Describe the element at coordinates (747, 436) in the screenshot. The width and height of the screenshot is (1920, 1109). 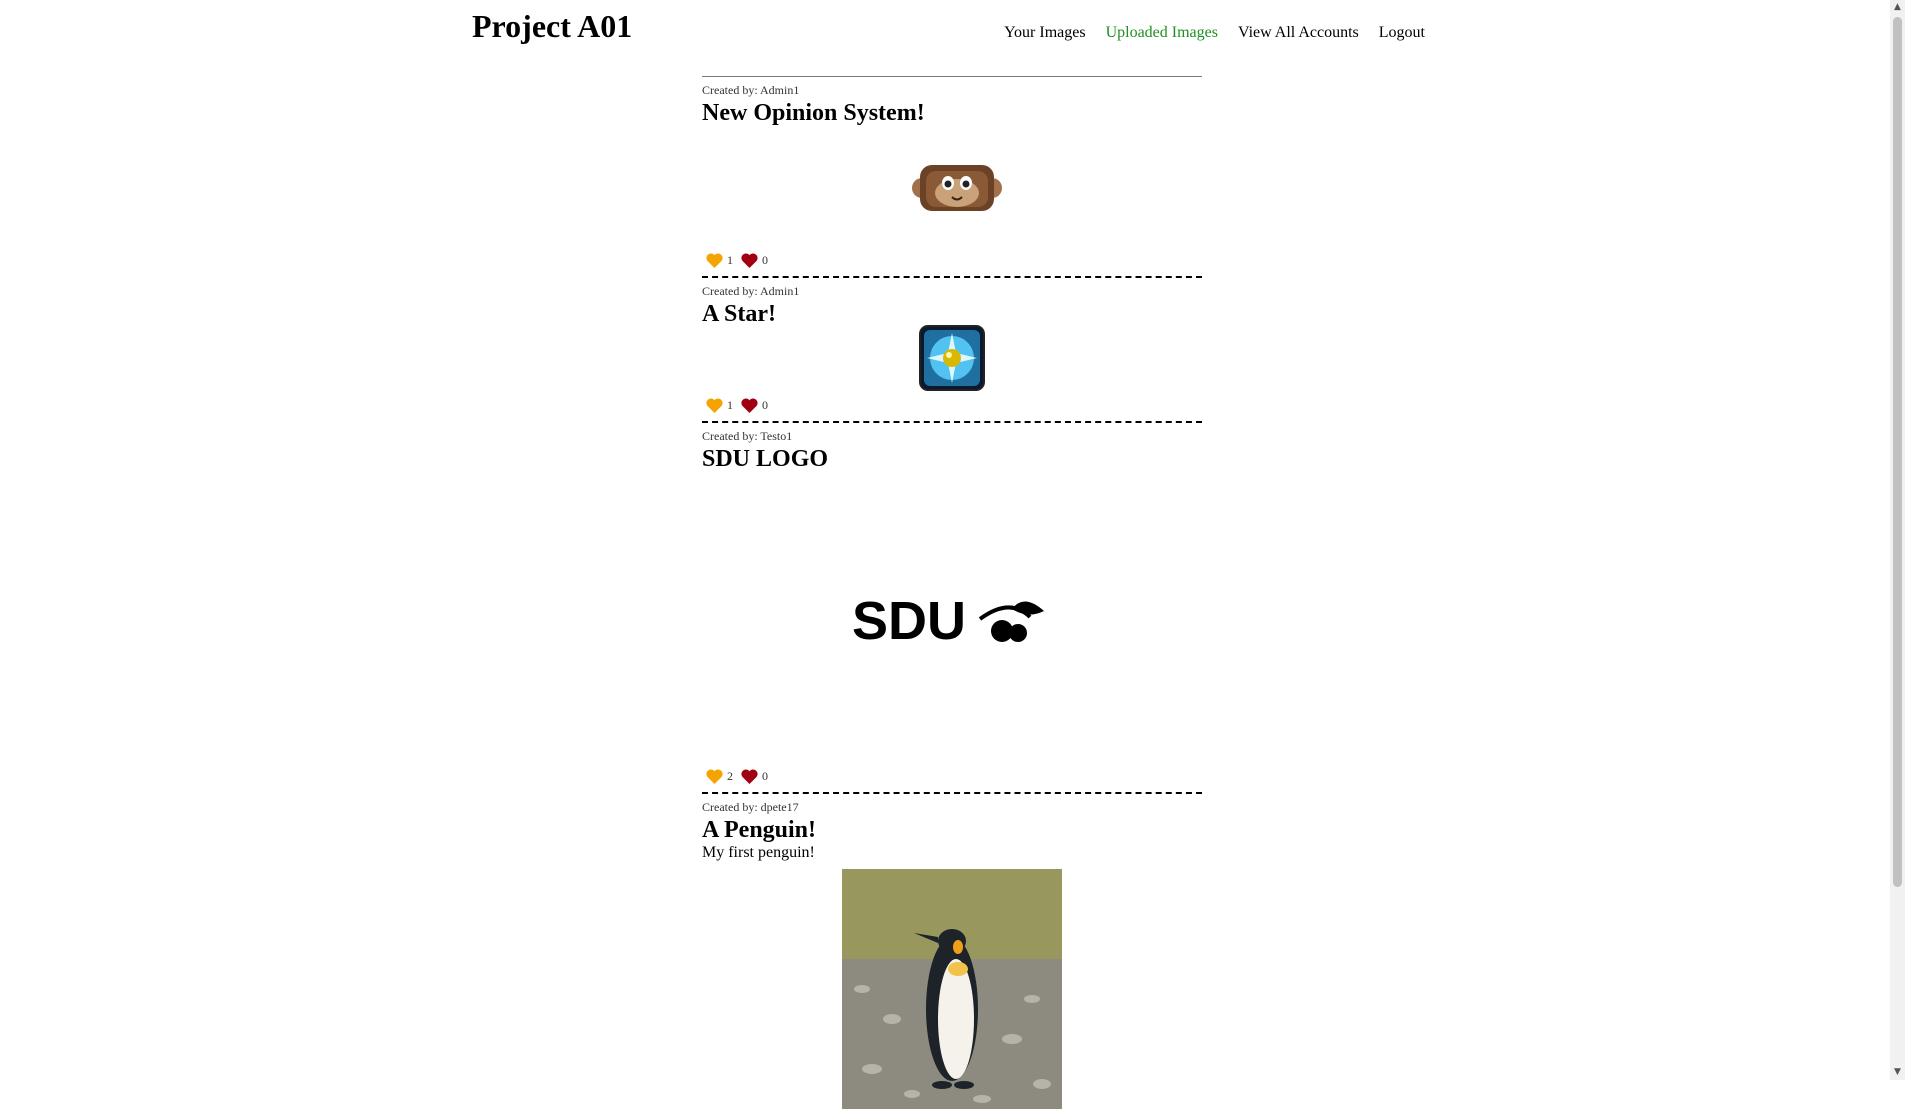
I see `post-author: Created by: Testo1` at that location.